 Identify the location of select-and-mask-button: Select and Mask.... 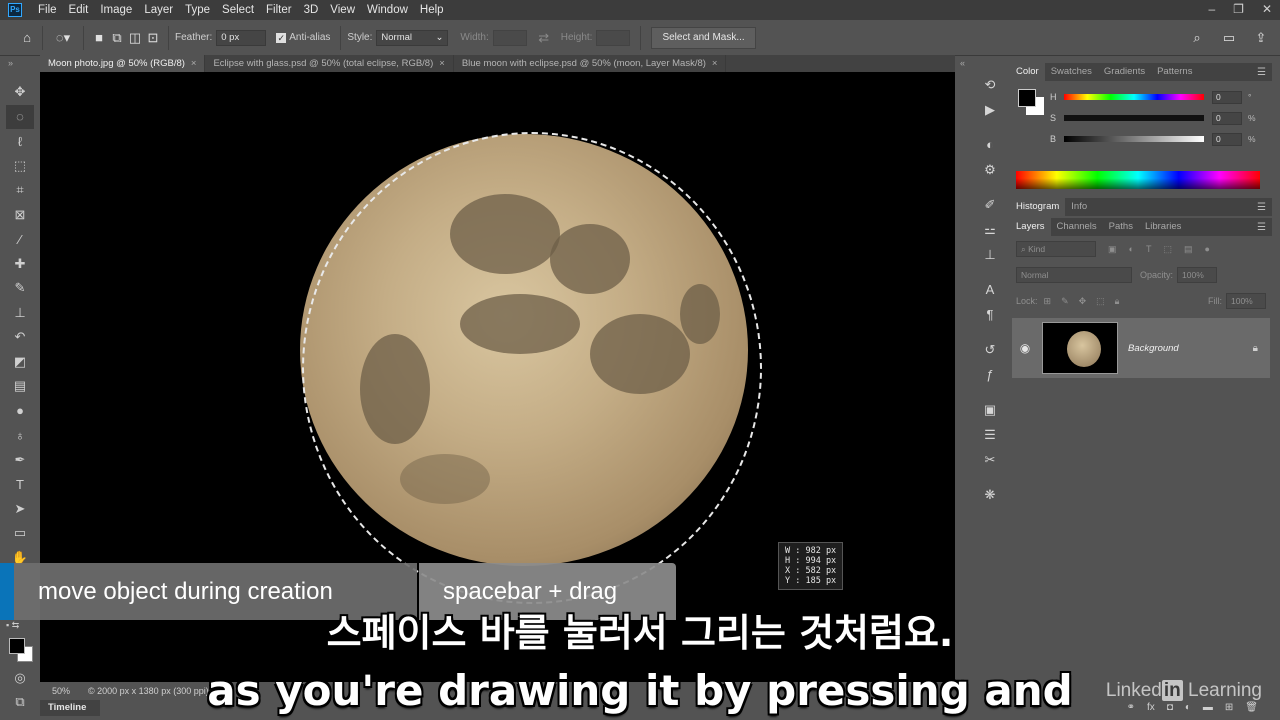
(703, 37).